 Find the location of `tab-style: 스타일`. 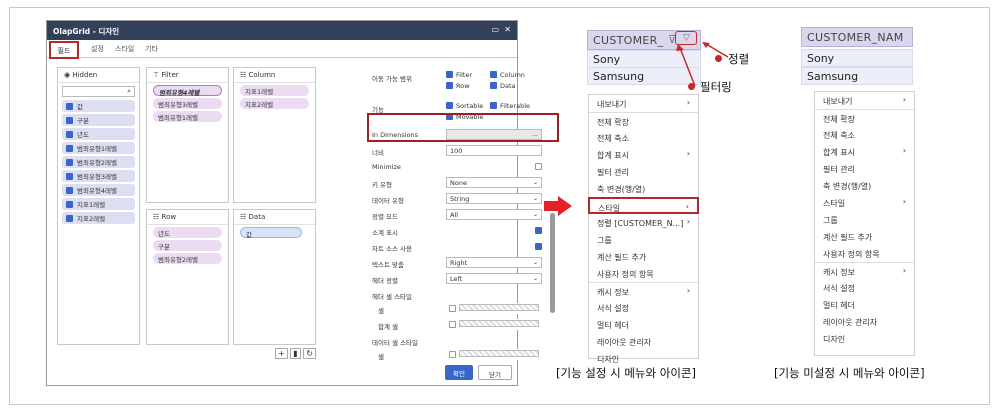

tab-style: 스타일 is located at coordinates (124, 49).